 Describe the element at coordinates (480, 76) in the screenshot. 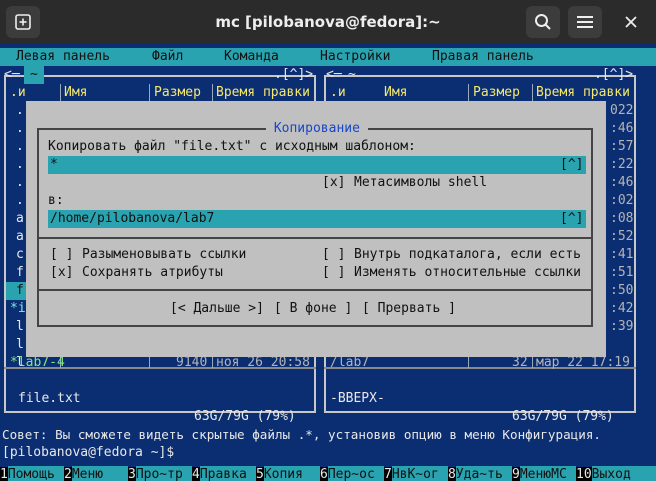

I see `right-panel-top-border` at that location.